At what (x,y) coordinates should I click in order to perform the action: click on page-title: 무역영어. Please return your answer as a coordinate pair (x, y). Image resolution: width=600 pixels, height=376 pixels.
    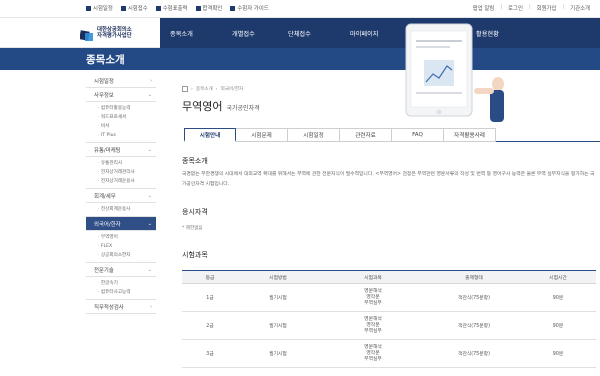
    Looking at the image, I should click on (202, 106).